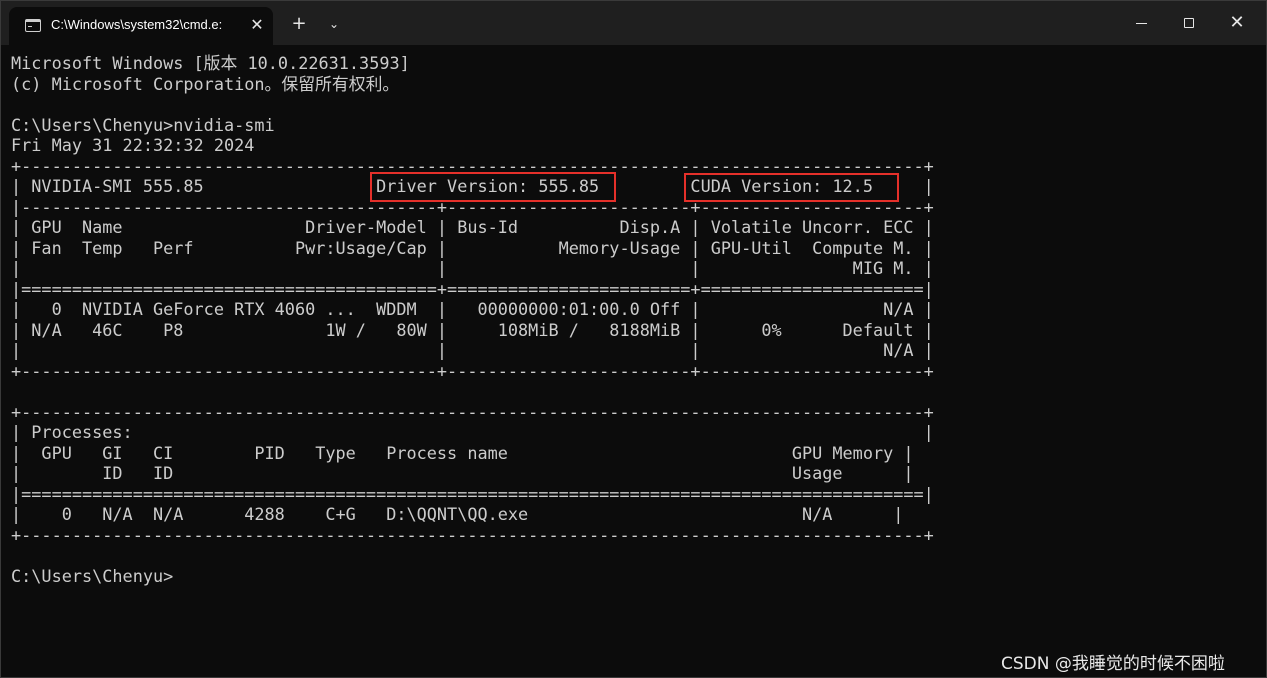 This screenshot has height=678, width=1267. Describe the element at coordinates (472, 350) in the screenshot. I see `terminal-line: | | | N/A |` at that location.